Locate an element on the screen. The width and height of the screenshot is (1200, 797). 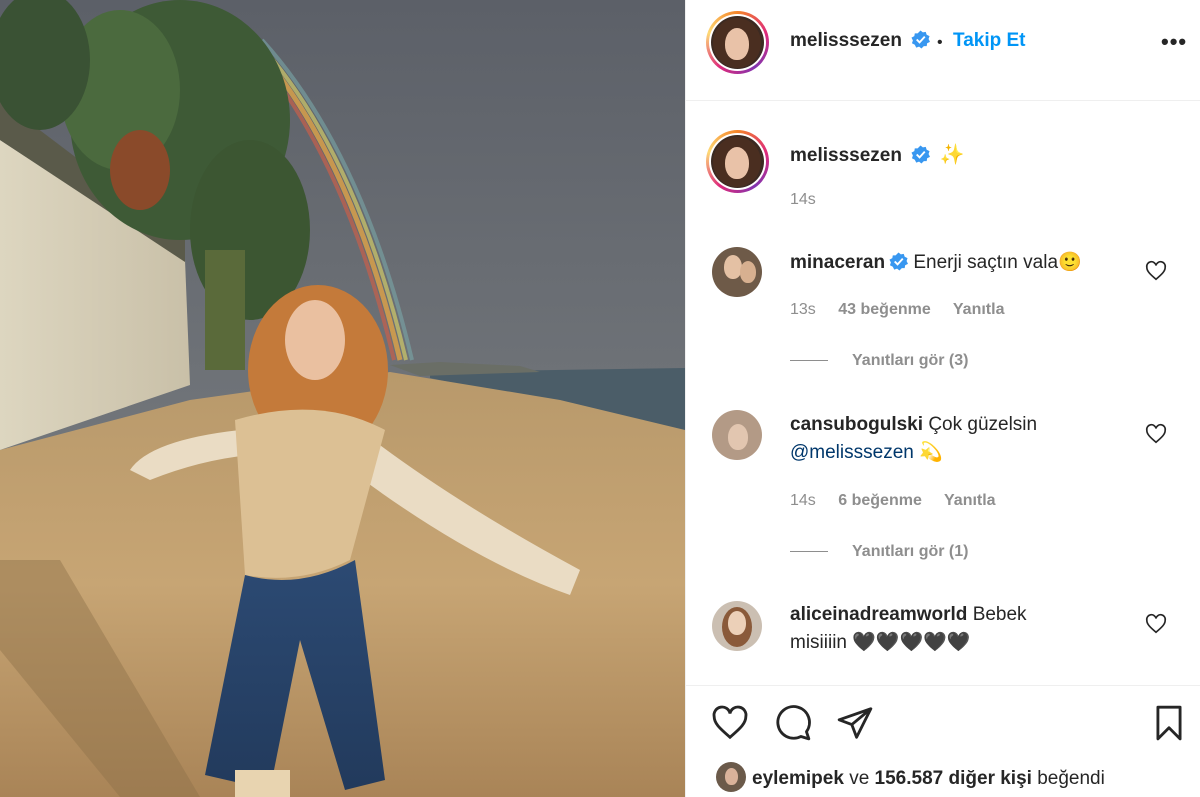
view-replies-label: Yanıtları gör (3) is located at coordinates (910, 360).